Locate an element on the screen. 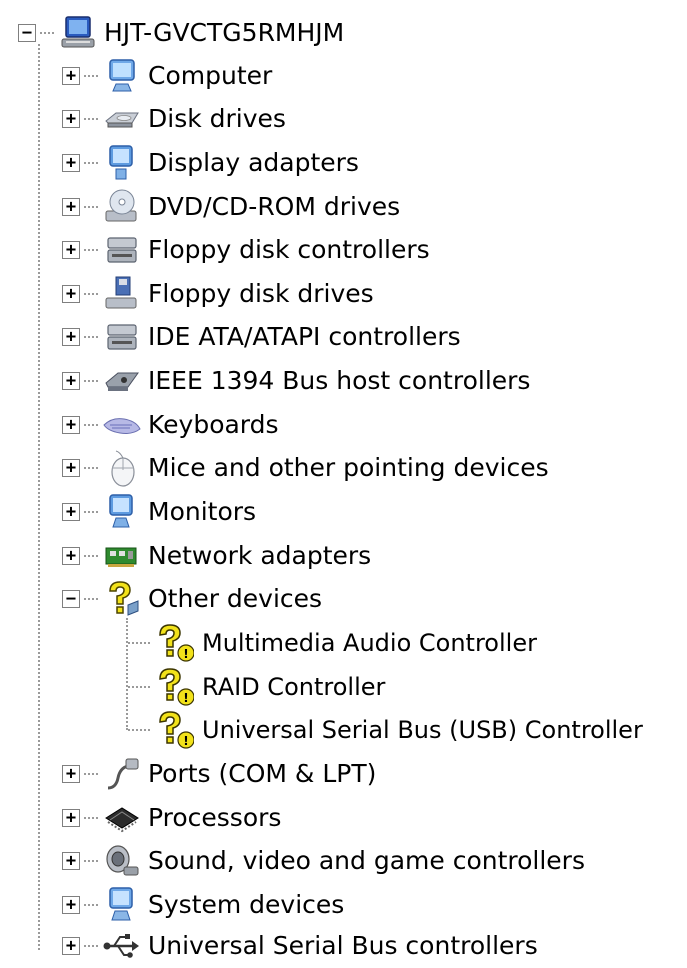 This screenshot has height=968, width=687. tree-item-ports-com-lpt: + Ports (COM & LPT) is located at coordinates (219, 774).